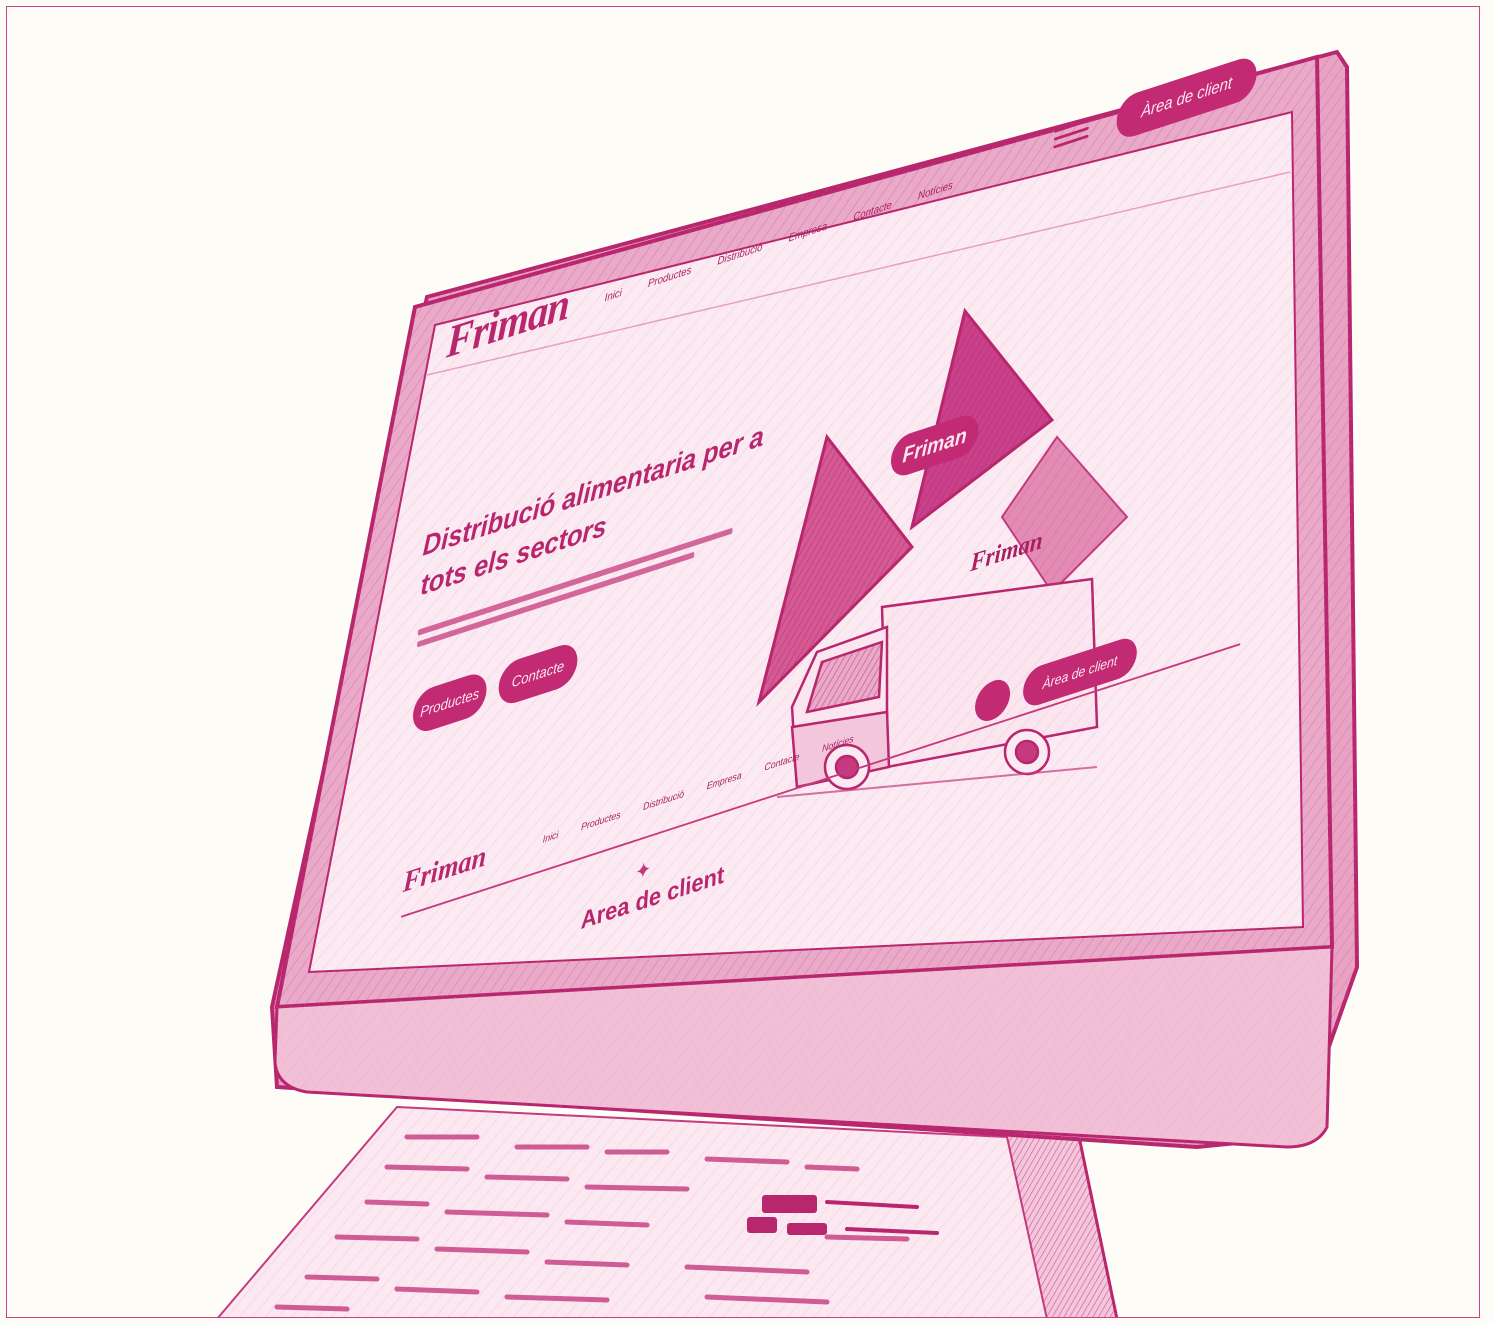  Describe the element at coordinates (613, 295) in the screenshot. I see `nav-item-inici: Inici` at that location.